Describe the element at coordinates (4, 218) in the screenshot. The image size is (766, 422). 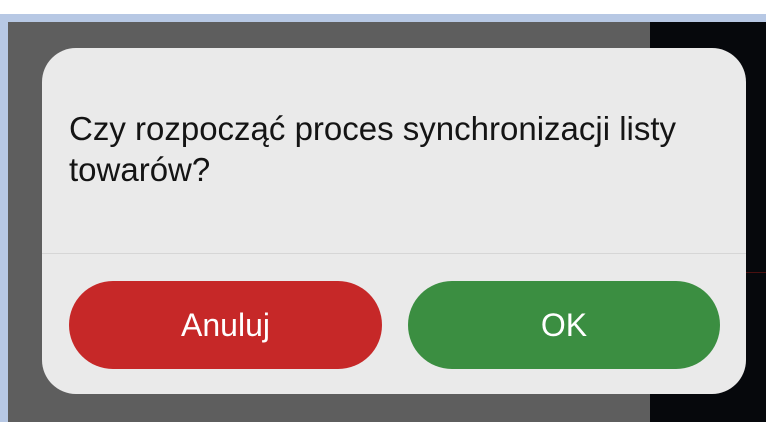
I see `window-left-border` at that location.